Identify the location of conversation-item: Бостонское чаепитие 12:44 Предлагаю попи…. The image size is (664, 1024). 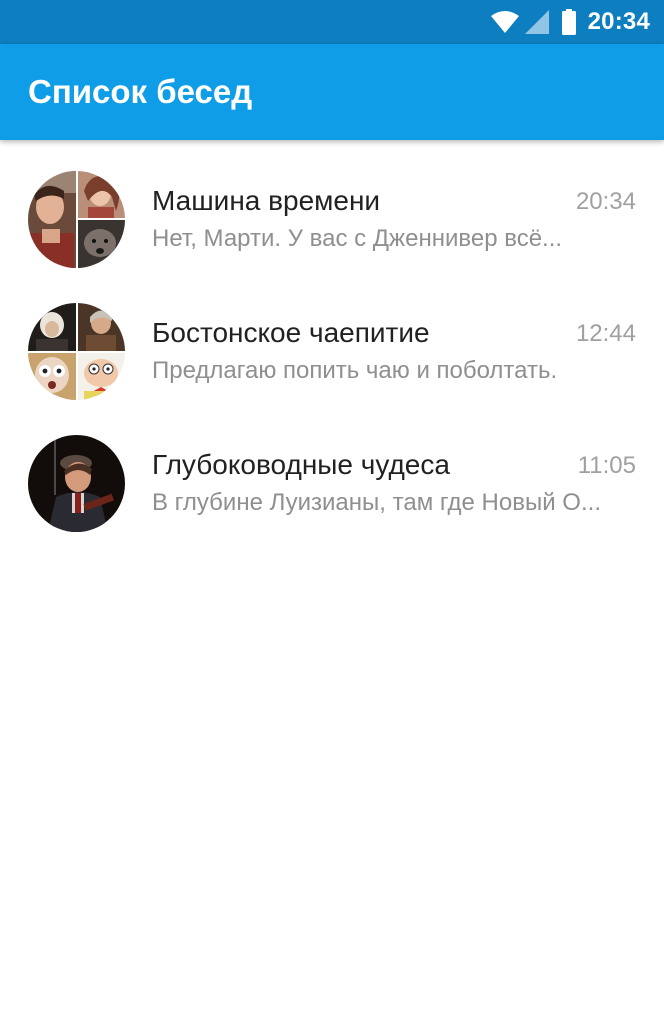
(332, 338).